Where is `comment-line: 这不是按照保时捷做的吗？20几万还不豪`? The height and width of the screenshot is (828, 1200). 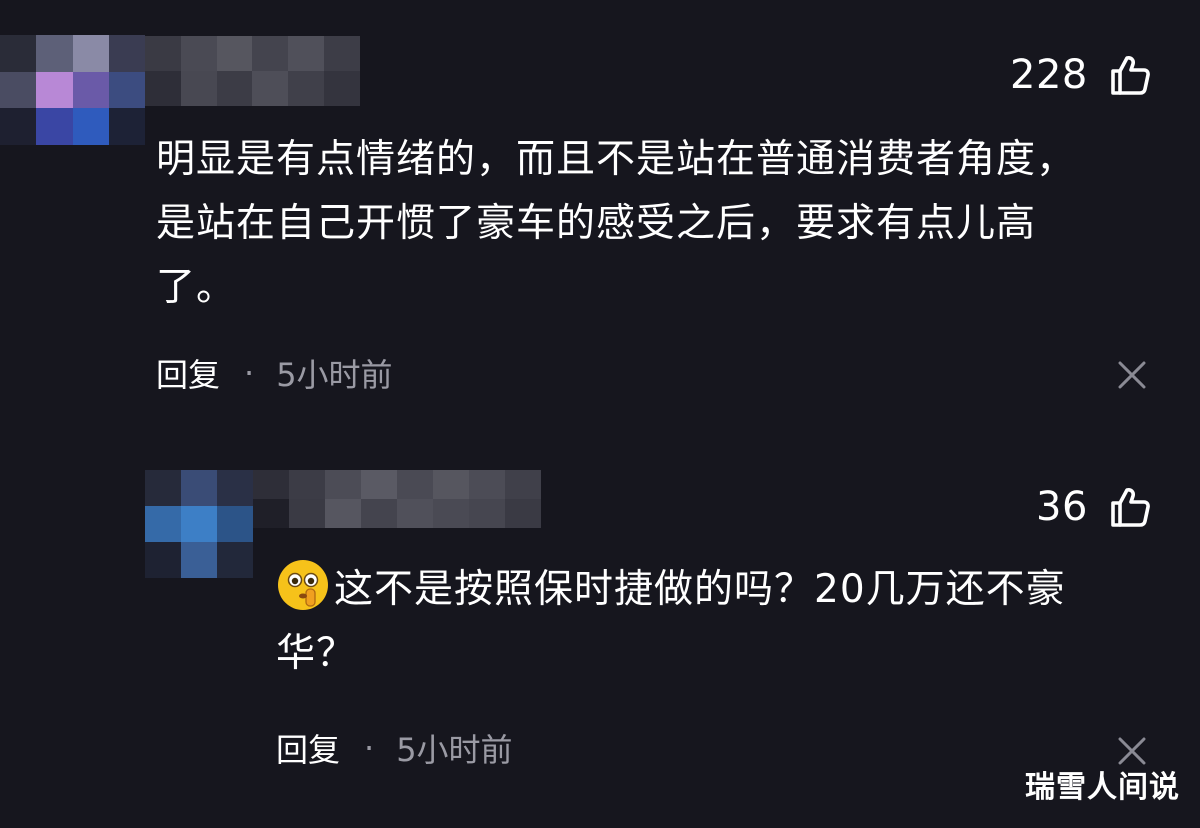 comment-line: 这不是按照保时捷做的吗？20几万还不豪 is located at coordinates (706, 590).